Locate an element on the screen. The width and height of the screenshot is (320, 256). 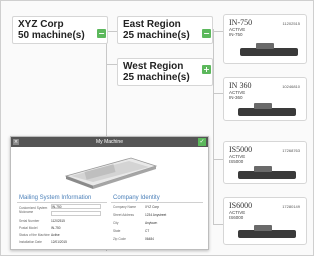
device-model: IN-750 is located at coordinates (241, 22).